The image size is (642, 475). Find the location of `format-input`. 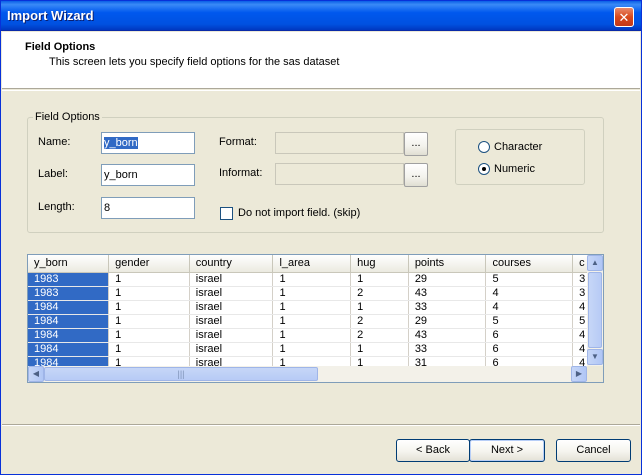

format-input is located at coordinates (339, 143).